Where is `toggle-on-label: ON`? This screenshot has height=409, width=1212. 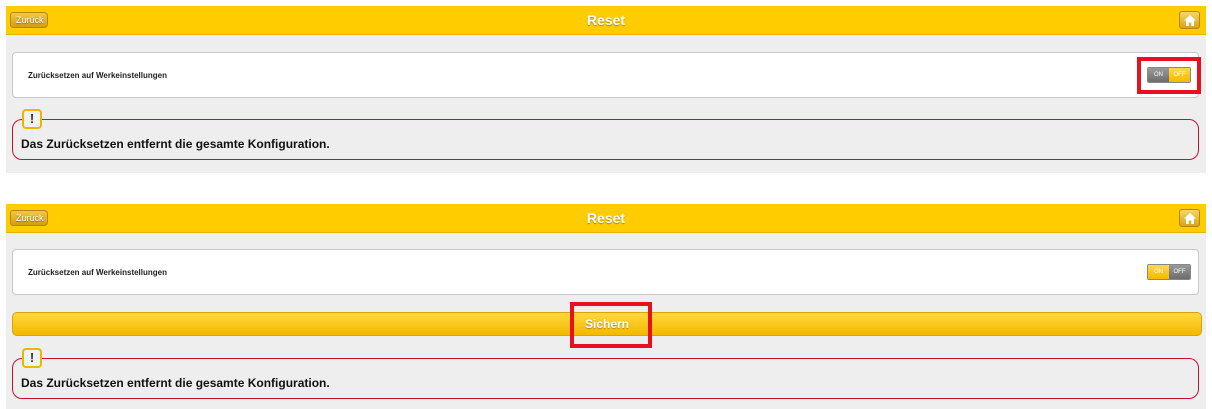 toggle-on-label: ON is located at coordinates (1158, 272).